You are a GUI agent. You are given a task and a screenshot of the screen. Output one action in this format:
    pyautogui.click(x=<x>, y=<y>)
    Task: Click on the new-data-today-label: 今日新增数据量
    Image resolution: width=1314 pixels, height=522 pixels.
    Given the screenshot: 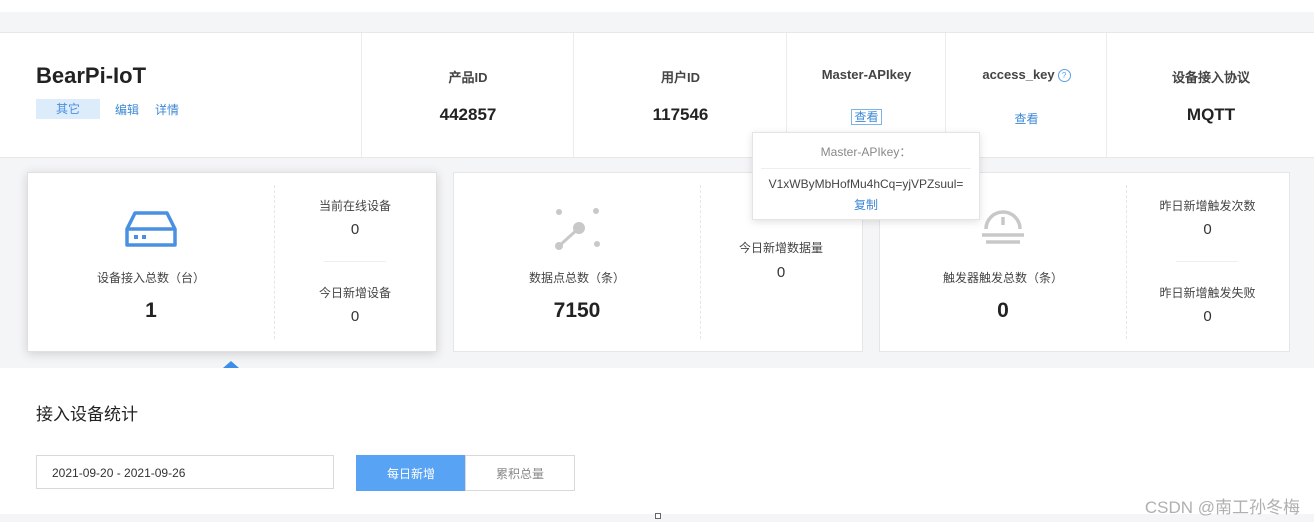 What is the action you would take?
    pyautogui.click(x=780, y=248)
    